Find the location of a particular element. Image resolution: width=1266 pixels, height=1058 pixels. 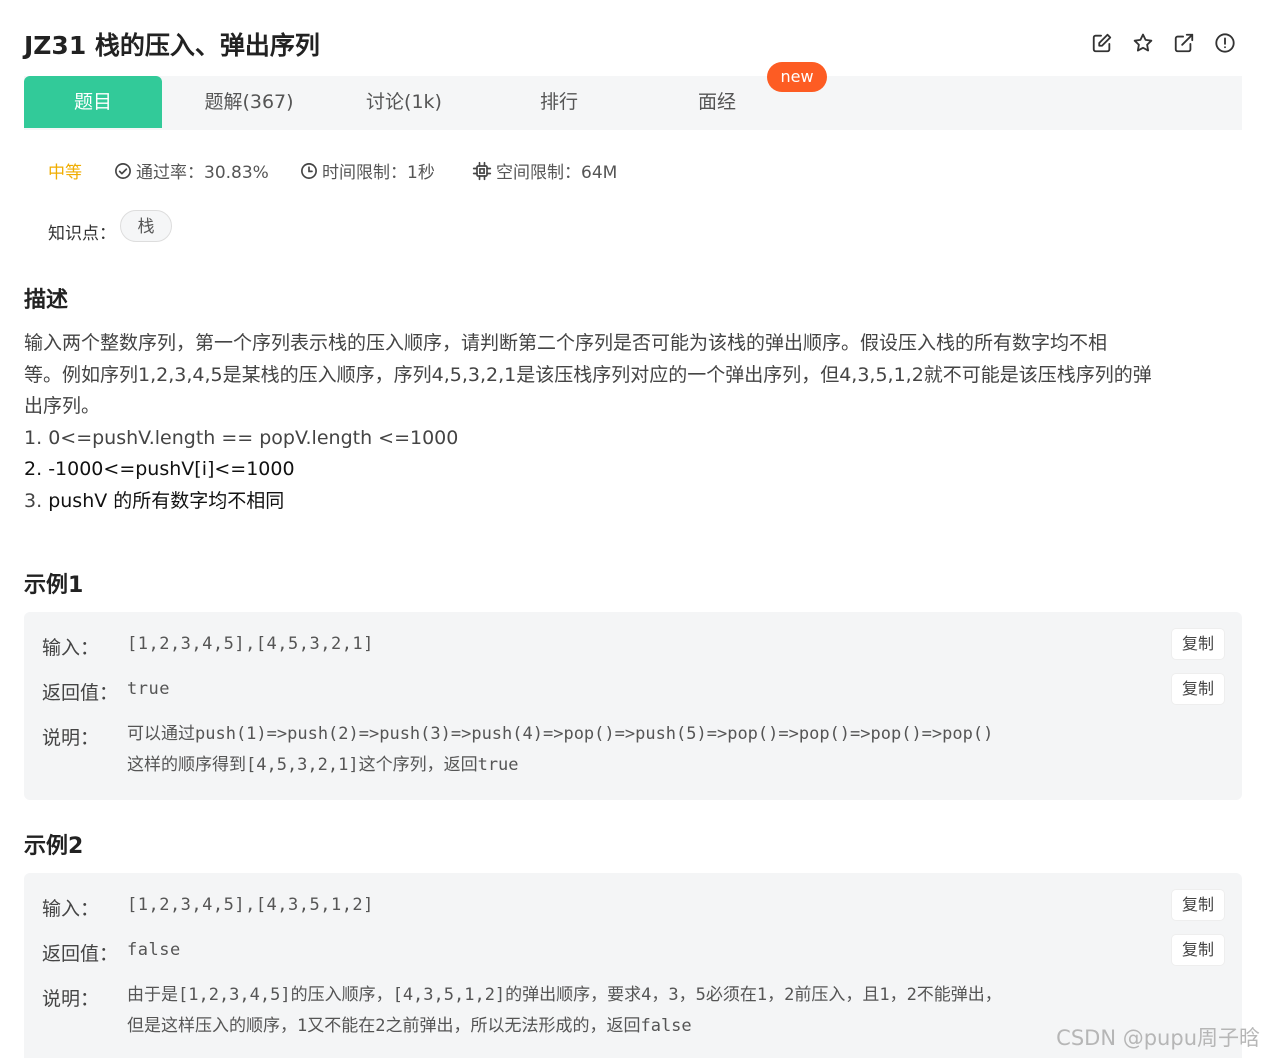

knowledge-tag: 栈 is located at coordinates (146, 226).